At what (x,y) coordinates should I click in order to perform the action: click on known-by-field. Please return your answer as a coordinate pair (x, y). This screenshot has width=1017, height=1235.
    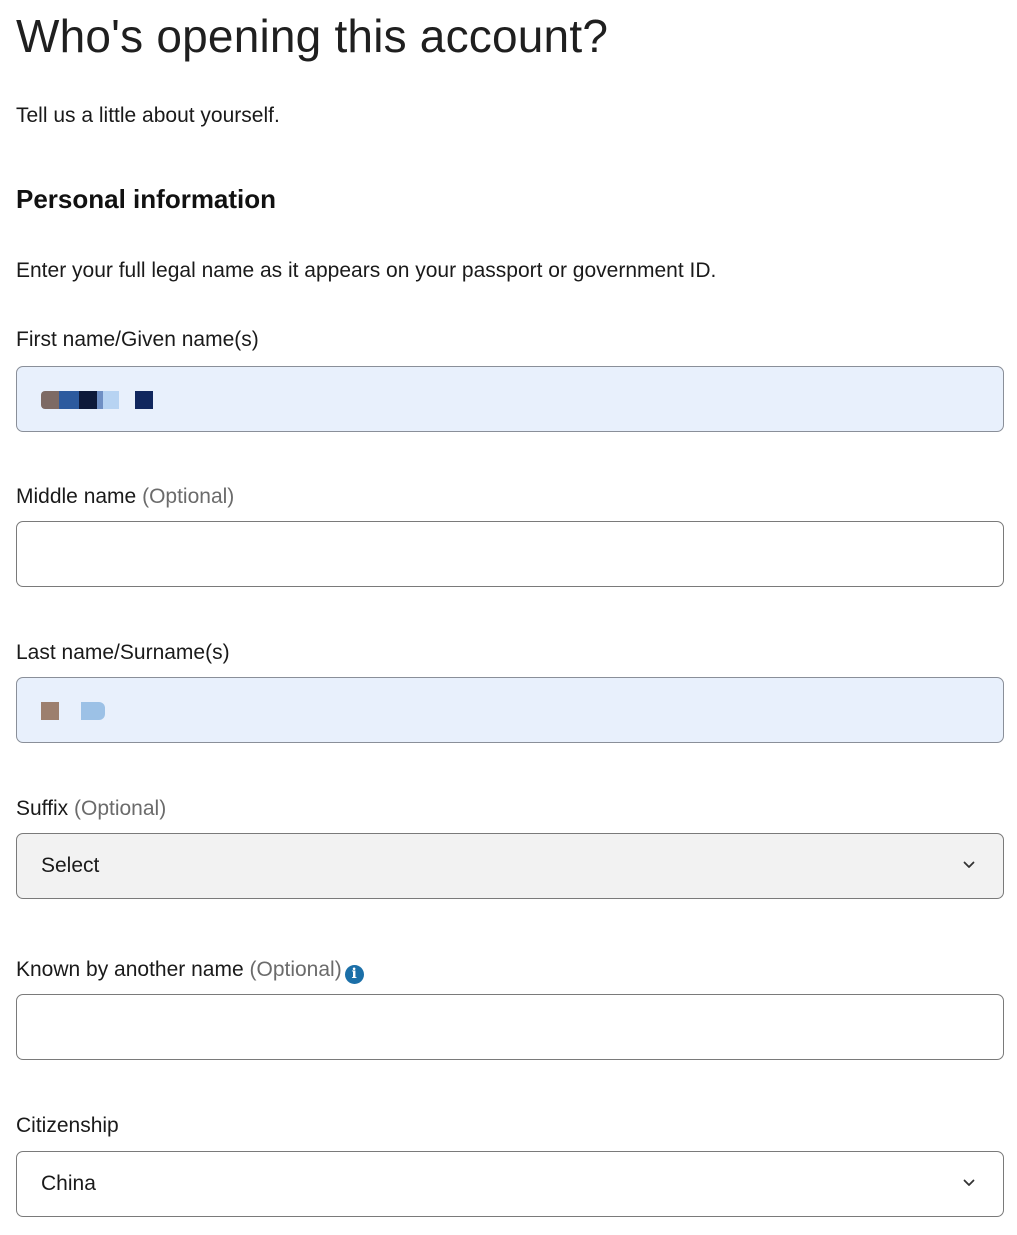
    Looking at the image, I should click on (510, 1027).